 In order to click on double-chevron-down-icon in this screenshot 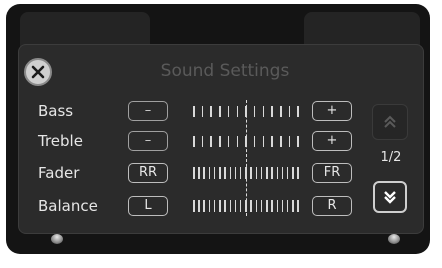, I will do `click(390, 197)`.